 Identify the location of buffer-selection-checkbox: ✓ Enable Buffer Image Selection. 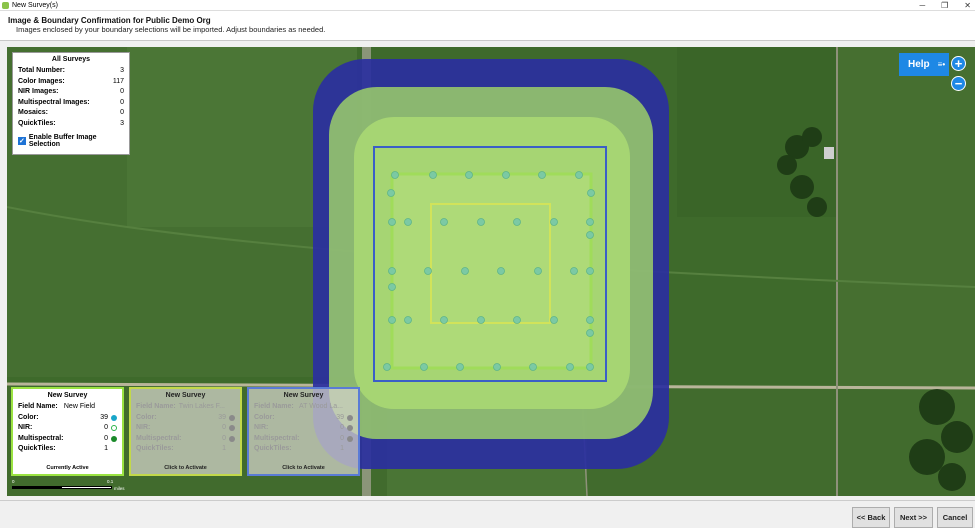
(71, 141).